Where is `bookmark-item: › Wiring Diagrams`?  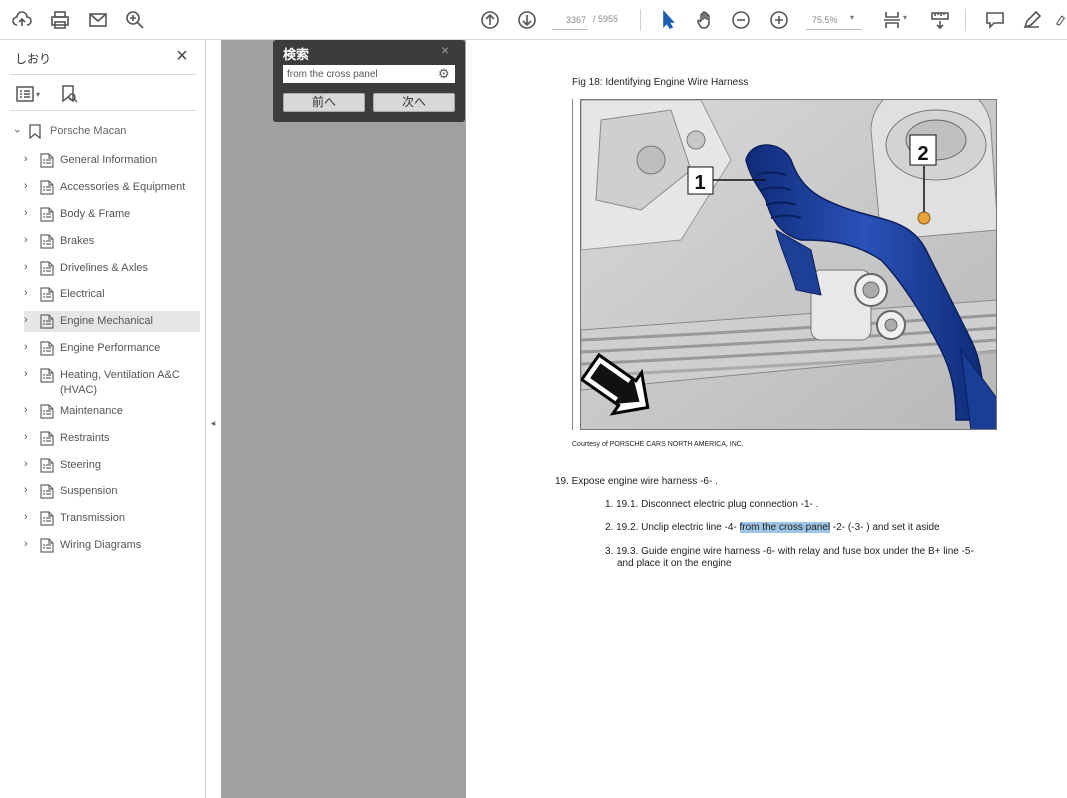
bookmark-item: › Wiring Diagrams is located at coordinates (112, 545).